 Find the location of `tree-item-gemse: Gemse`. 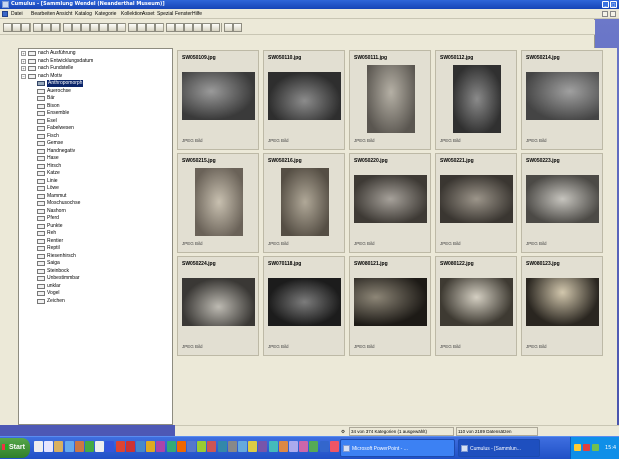

tree-item-gemse: Gemse is located at coordinates (102, 143).